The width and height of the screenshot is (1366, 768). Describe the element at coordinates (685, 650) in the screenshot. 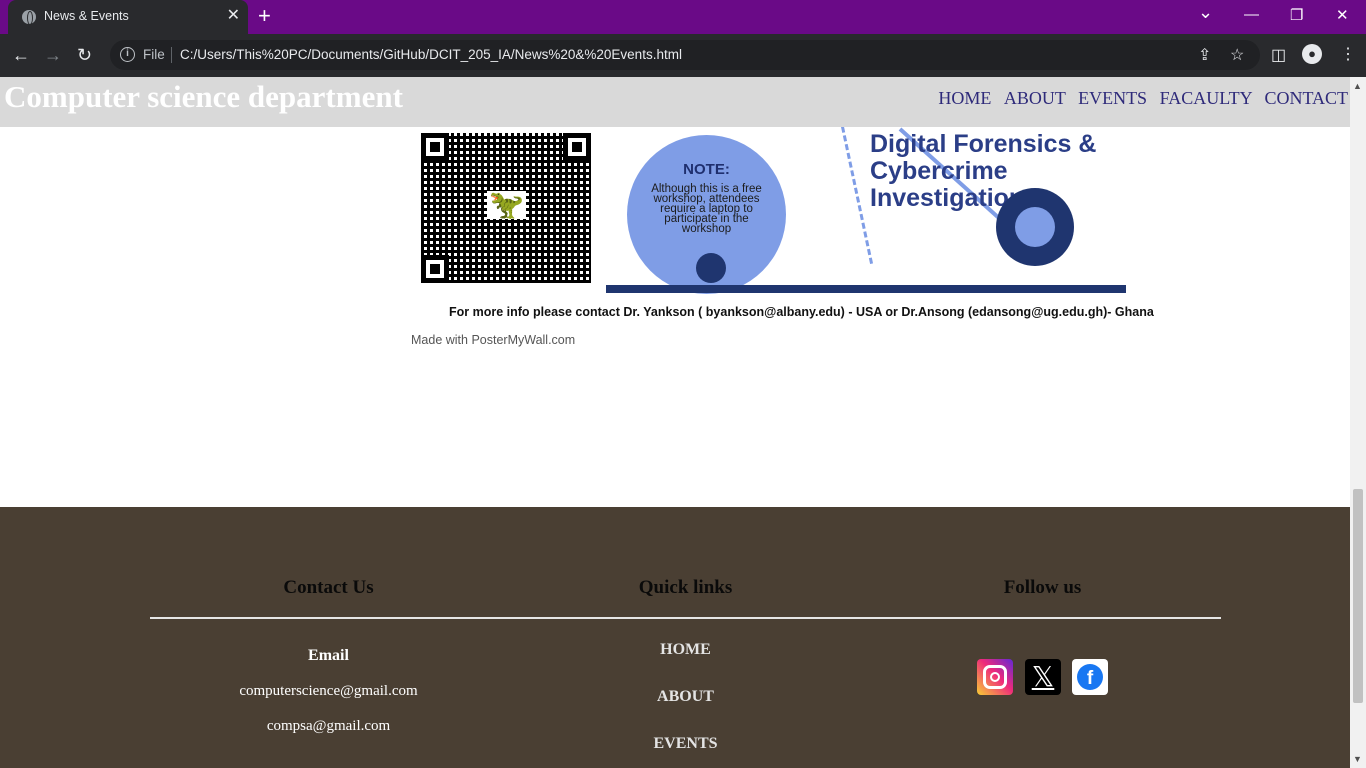

I see `footer-link-home: HOME` at that location.